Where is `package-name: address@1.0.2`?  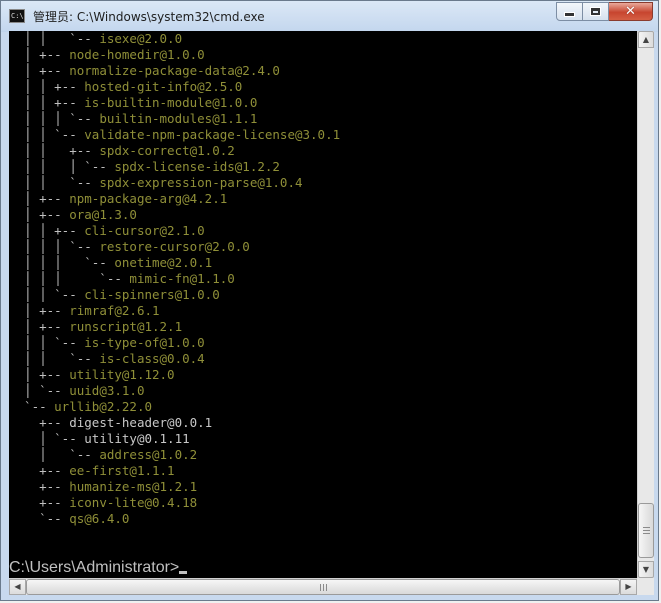
package-name: address@1.0.2 is located at coordinates (148, 454).